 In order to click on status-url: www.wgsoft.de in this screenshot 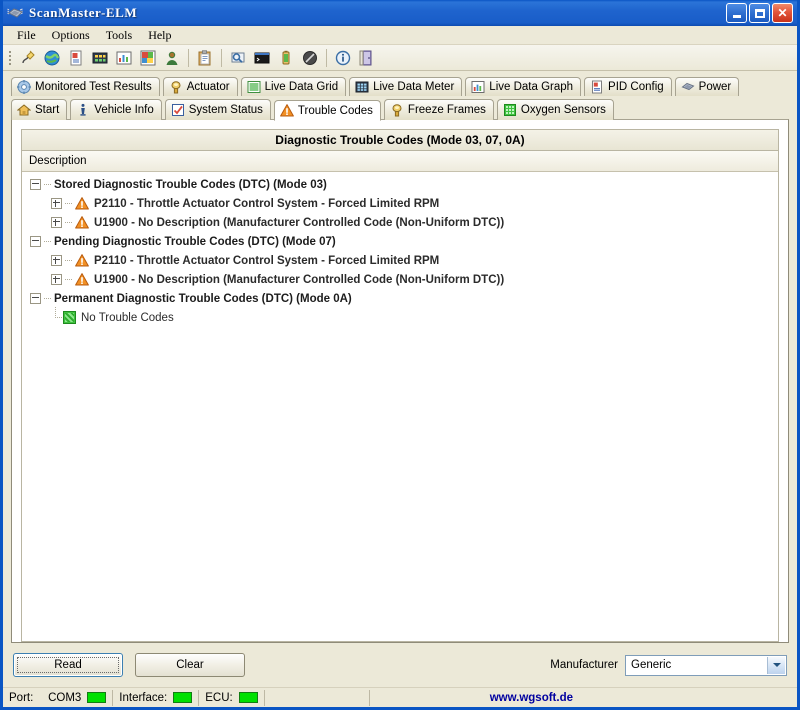, I will do `click(531, 698)`.